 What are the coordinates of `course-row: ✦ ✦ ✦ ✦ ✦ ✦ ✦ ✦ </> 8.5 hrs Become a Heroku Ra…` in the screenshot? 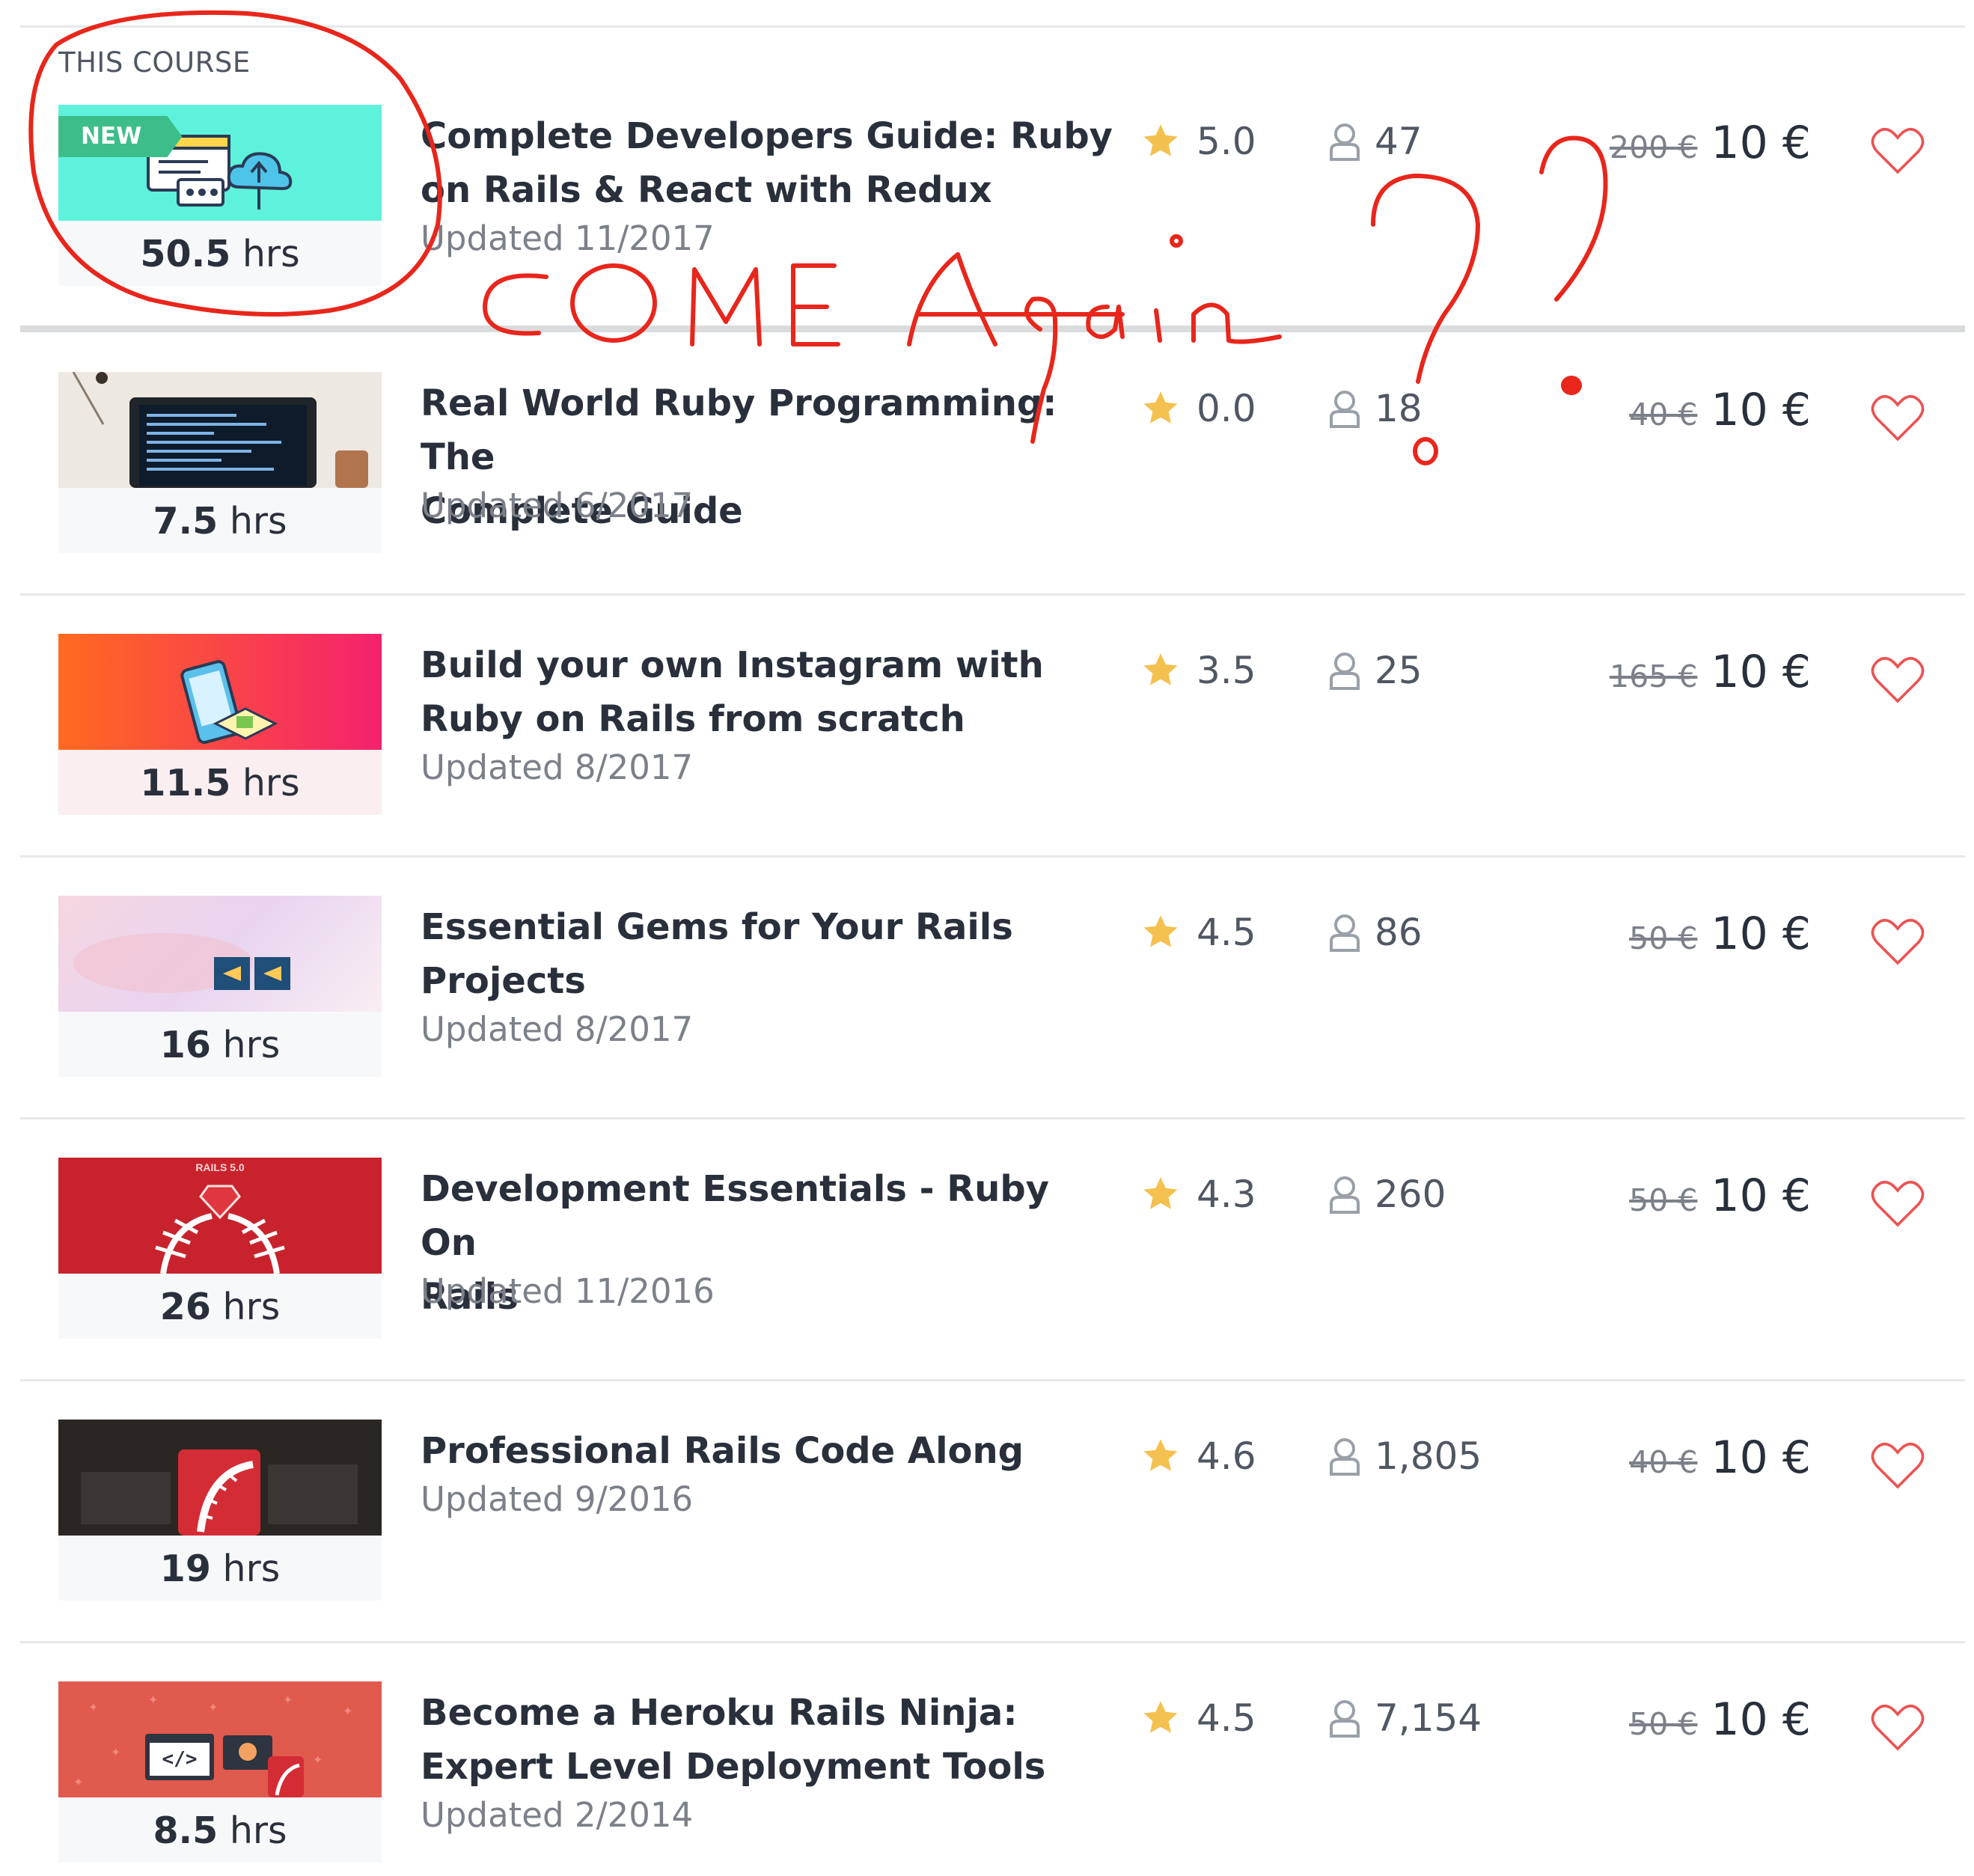 It's located at (987, 1779).